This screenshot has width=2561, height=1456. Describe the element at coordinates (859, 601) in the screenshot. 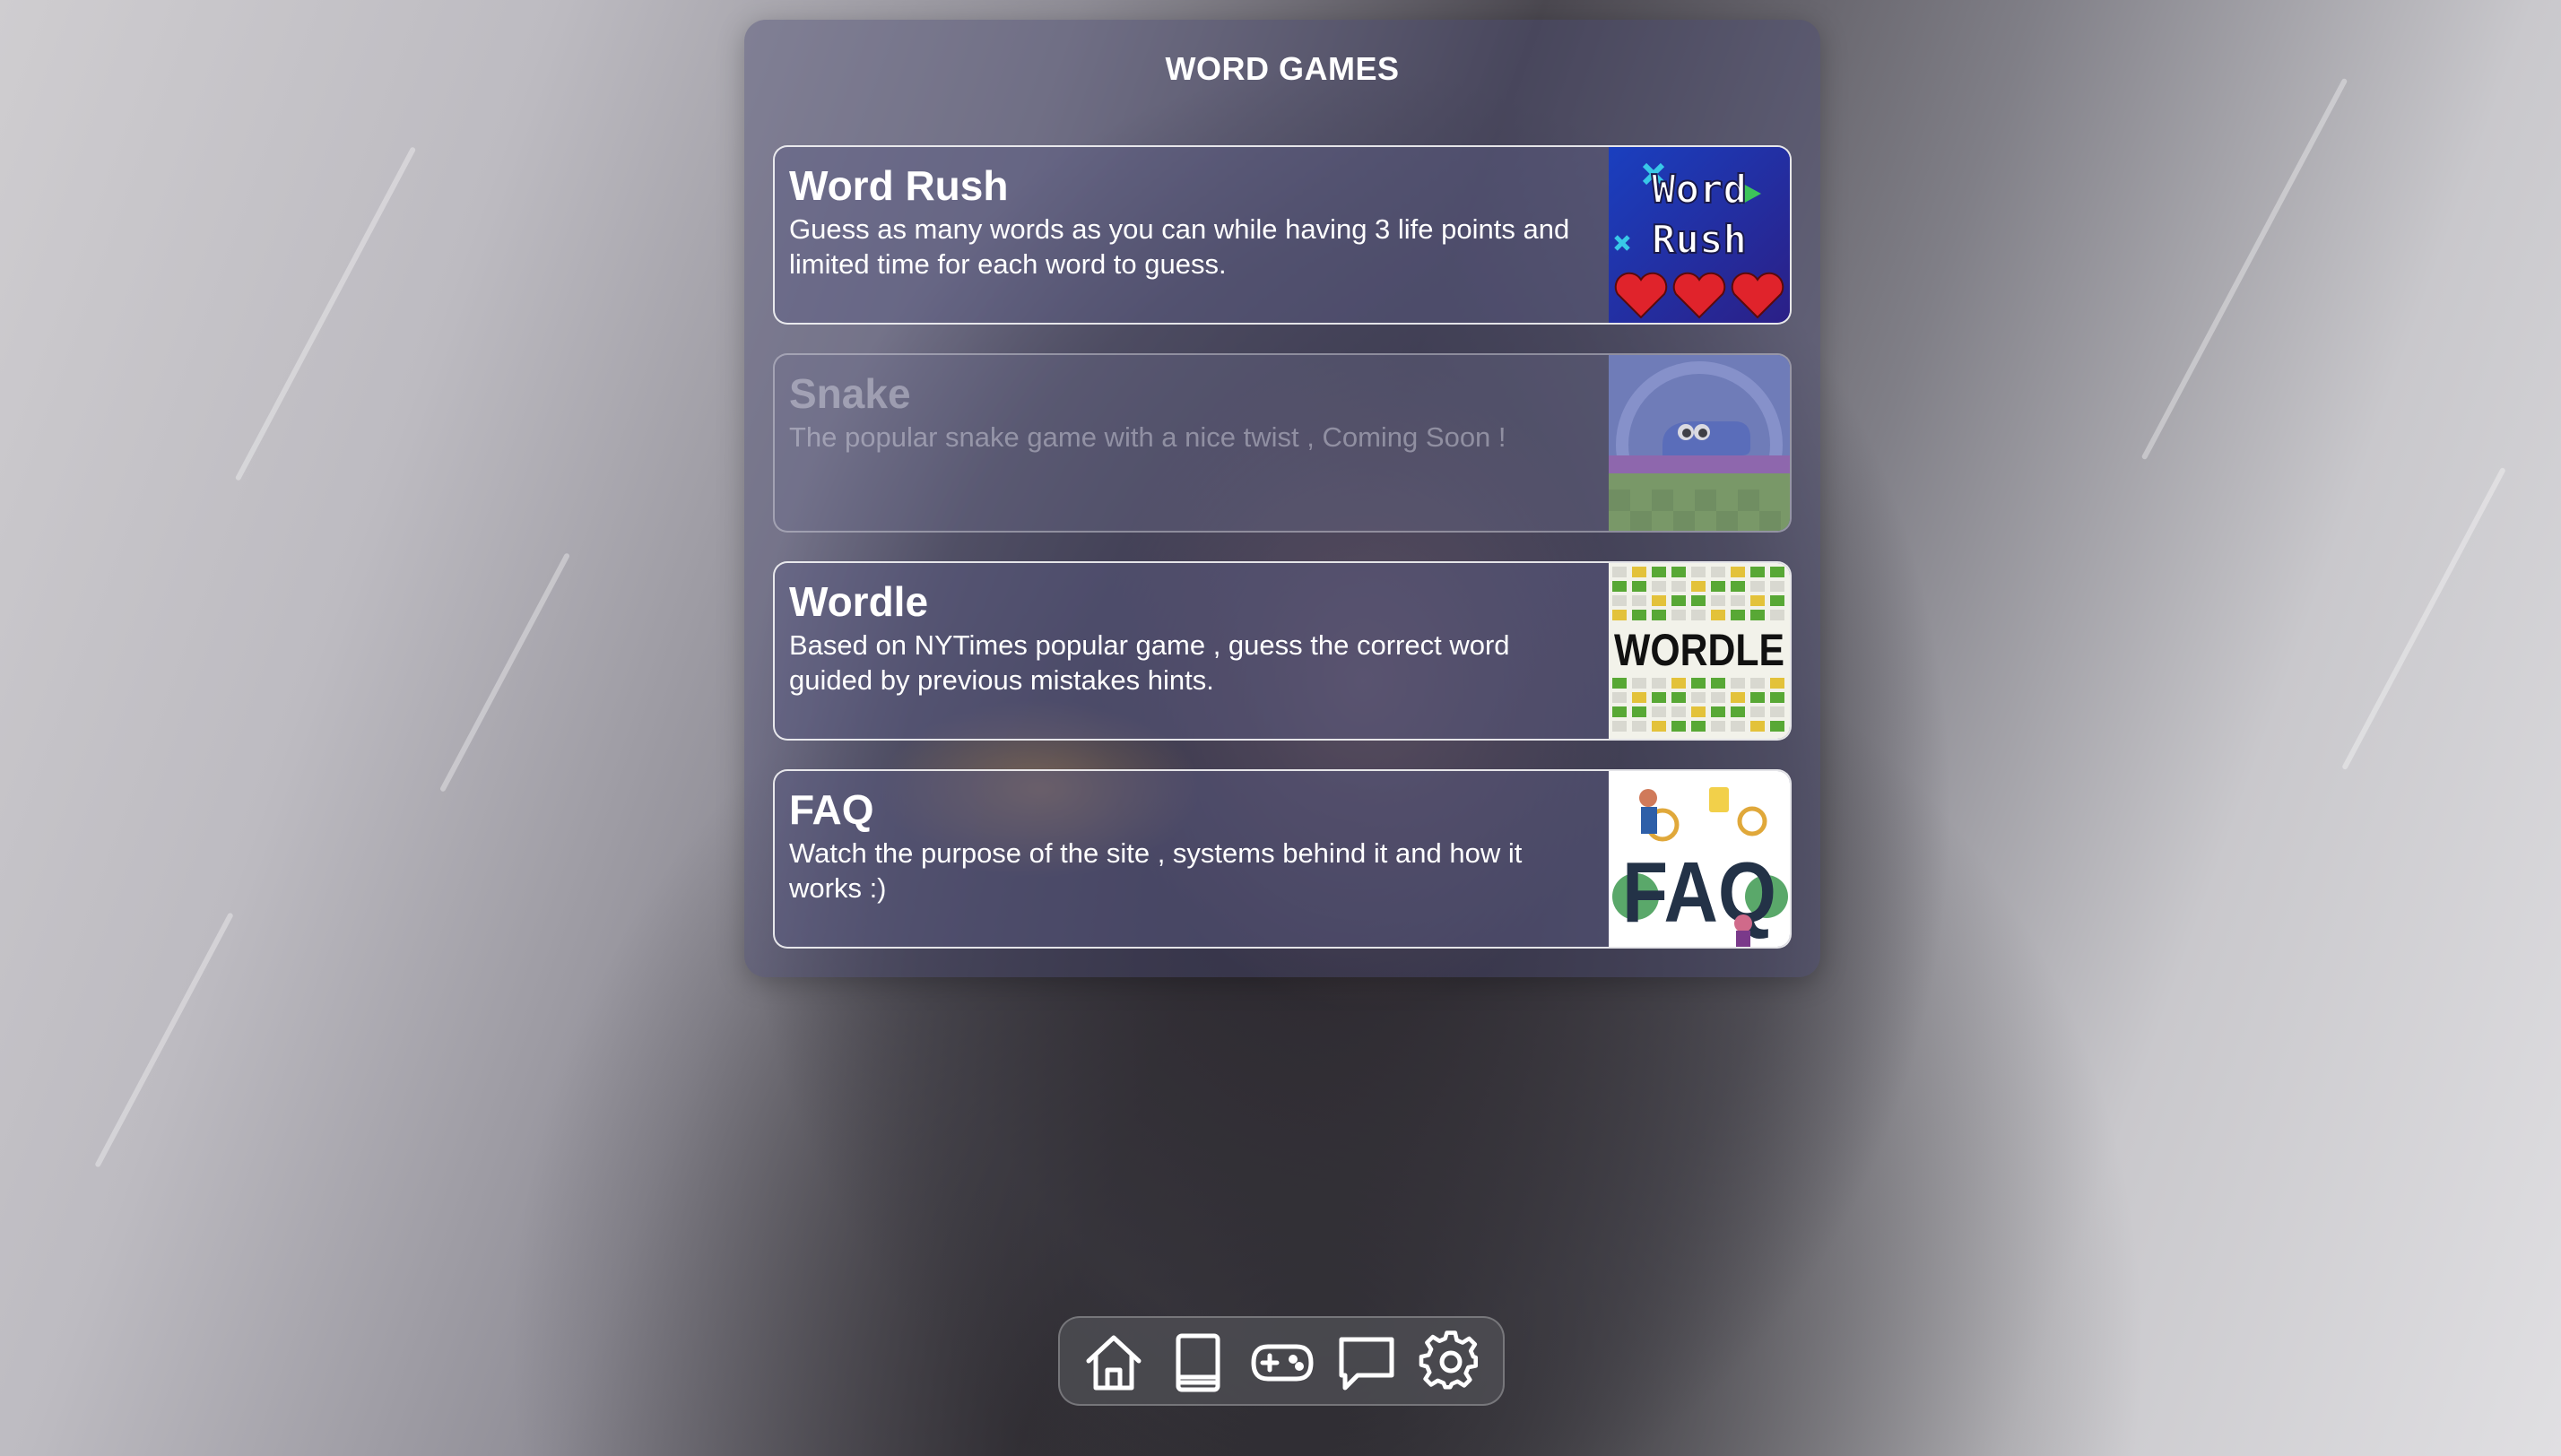

I see `game-title: Wordle` at that location.